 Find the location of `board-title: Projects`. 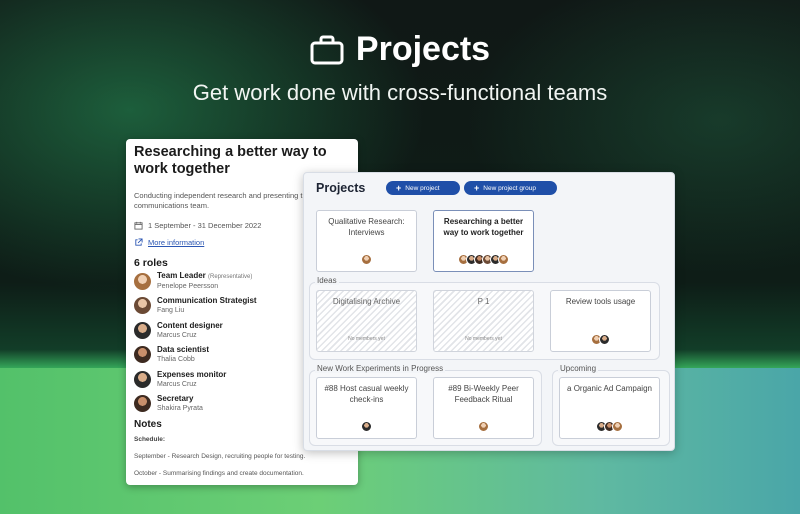

board-title: Projects is located at coordinates (341, 188).